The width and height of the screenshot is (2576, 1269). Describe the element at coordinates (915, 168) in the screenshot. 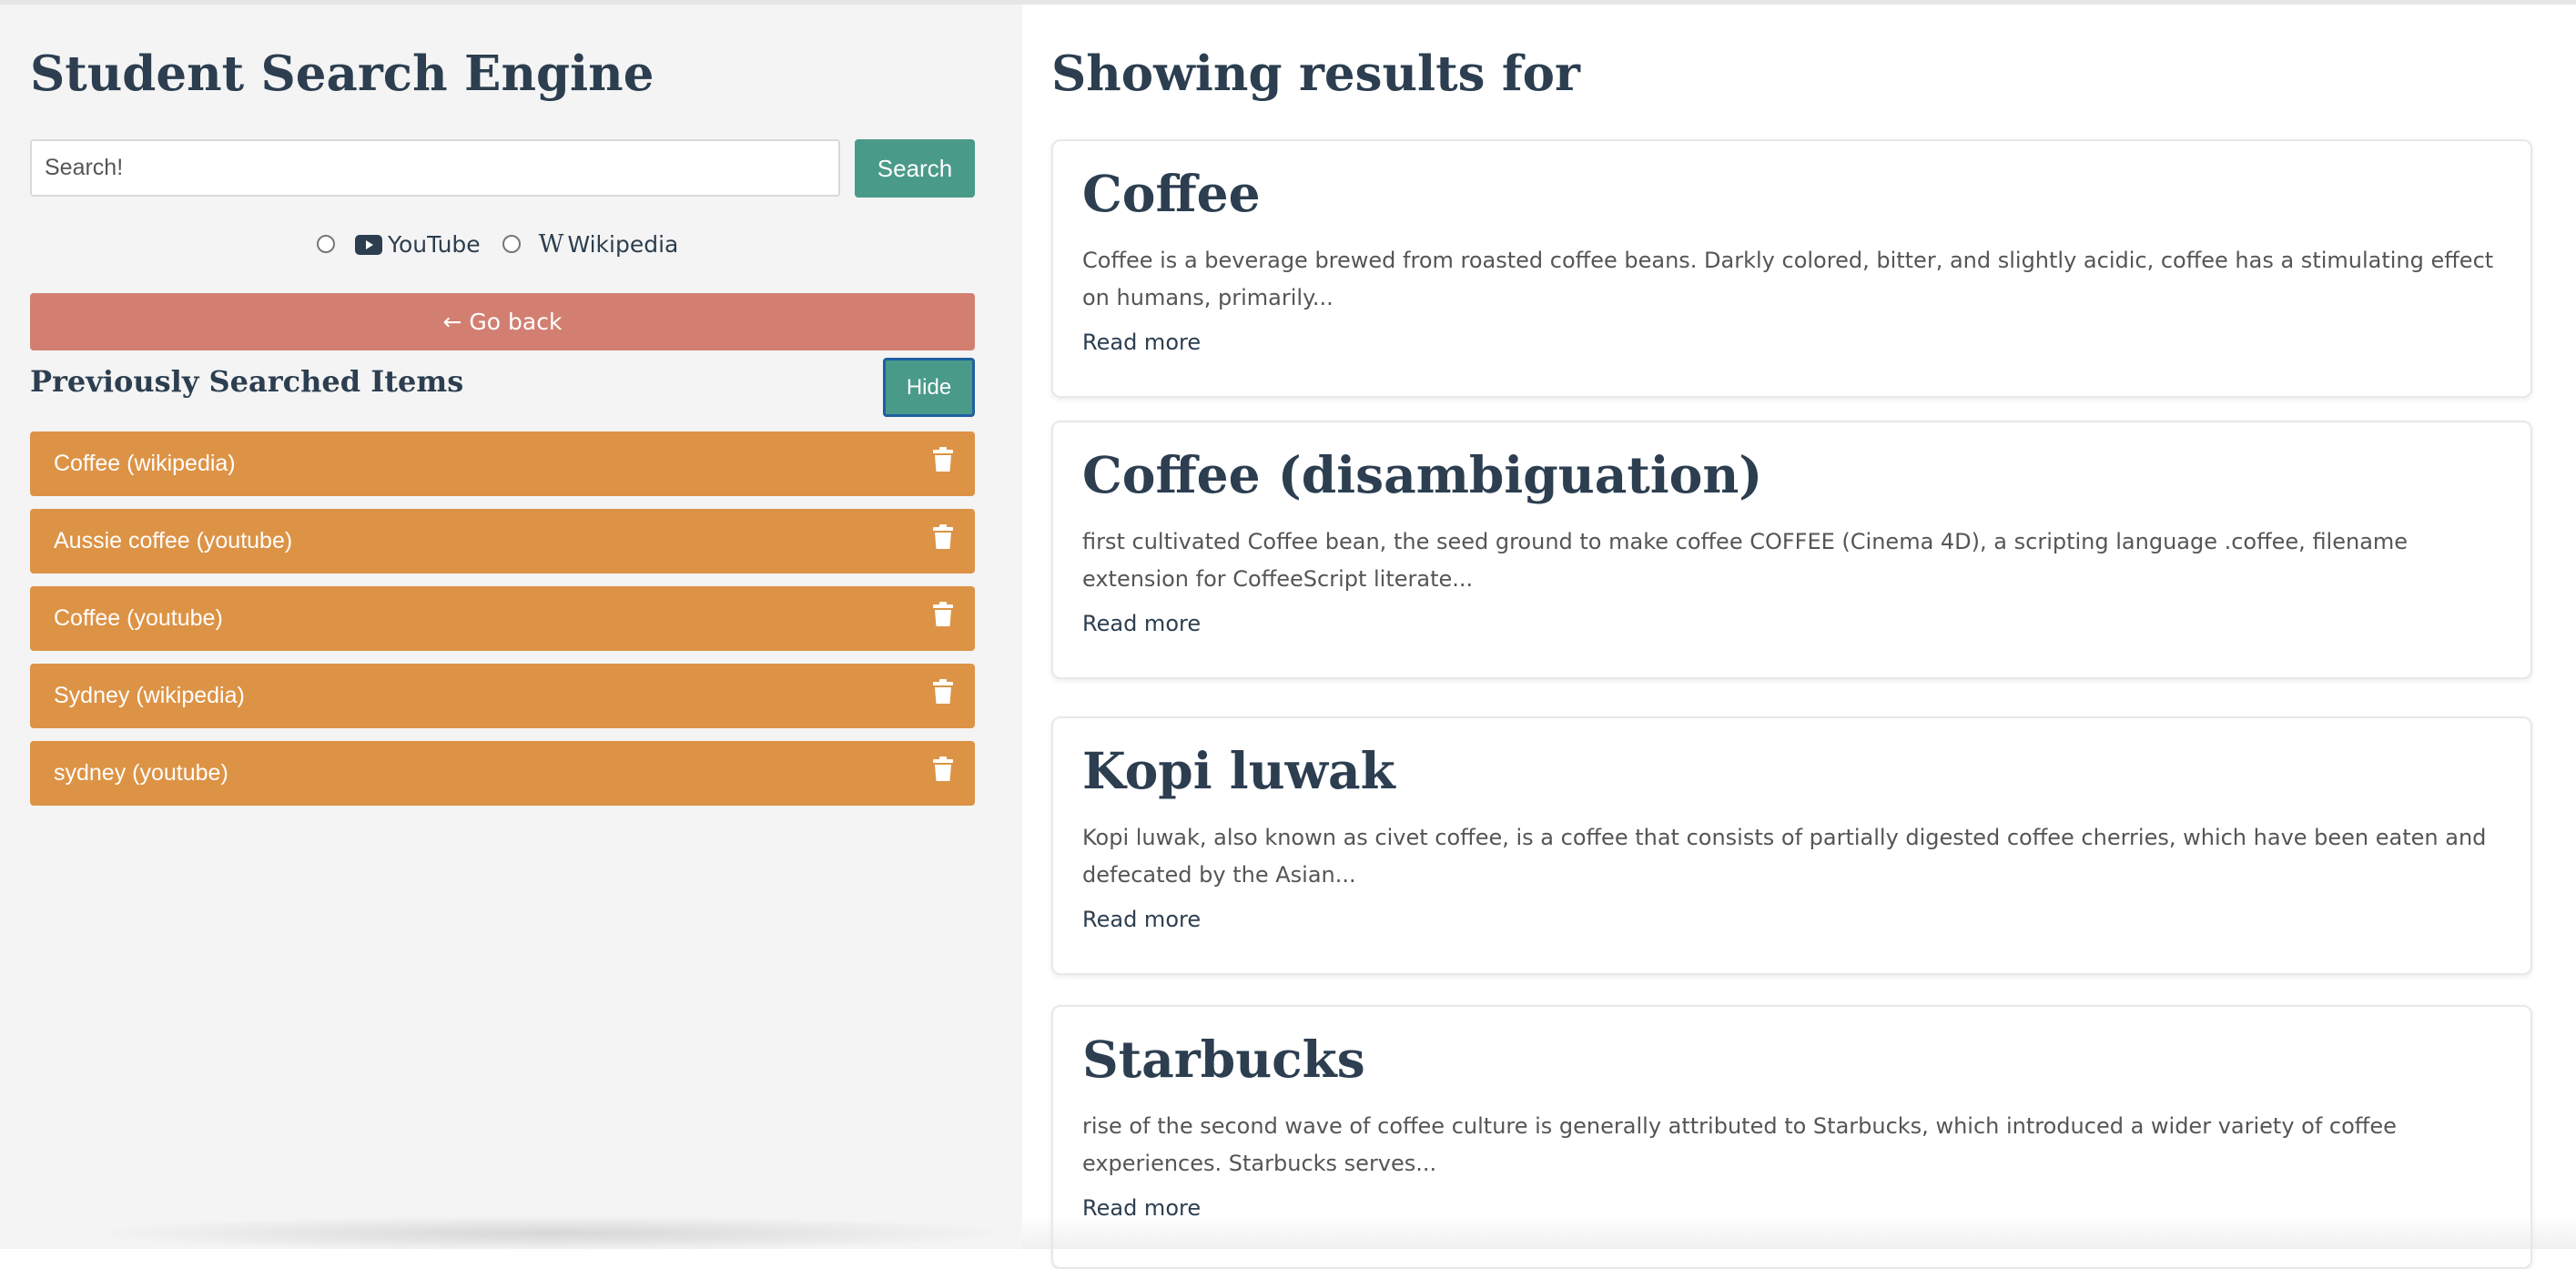

I see `search-button: Search` at that location.